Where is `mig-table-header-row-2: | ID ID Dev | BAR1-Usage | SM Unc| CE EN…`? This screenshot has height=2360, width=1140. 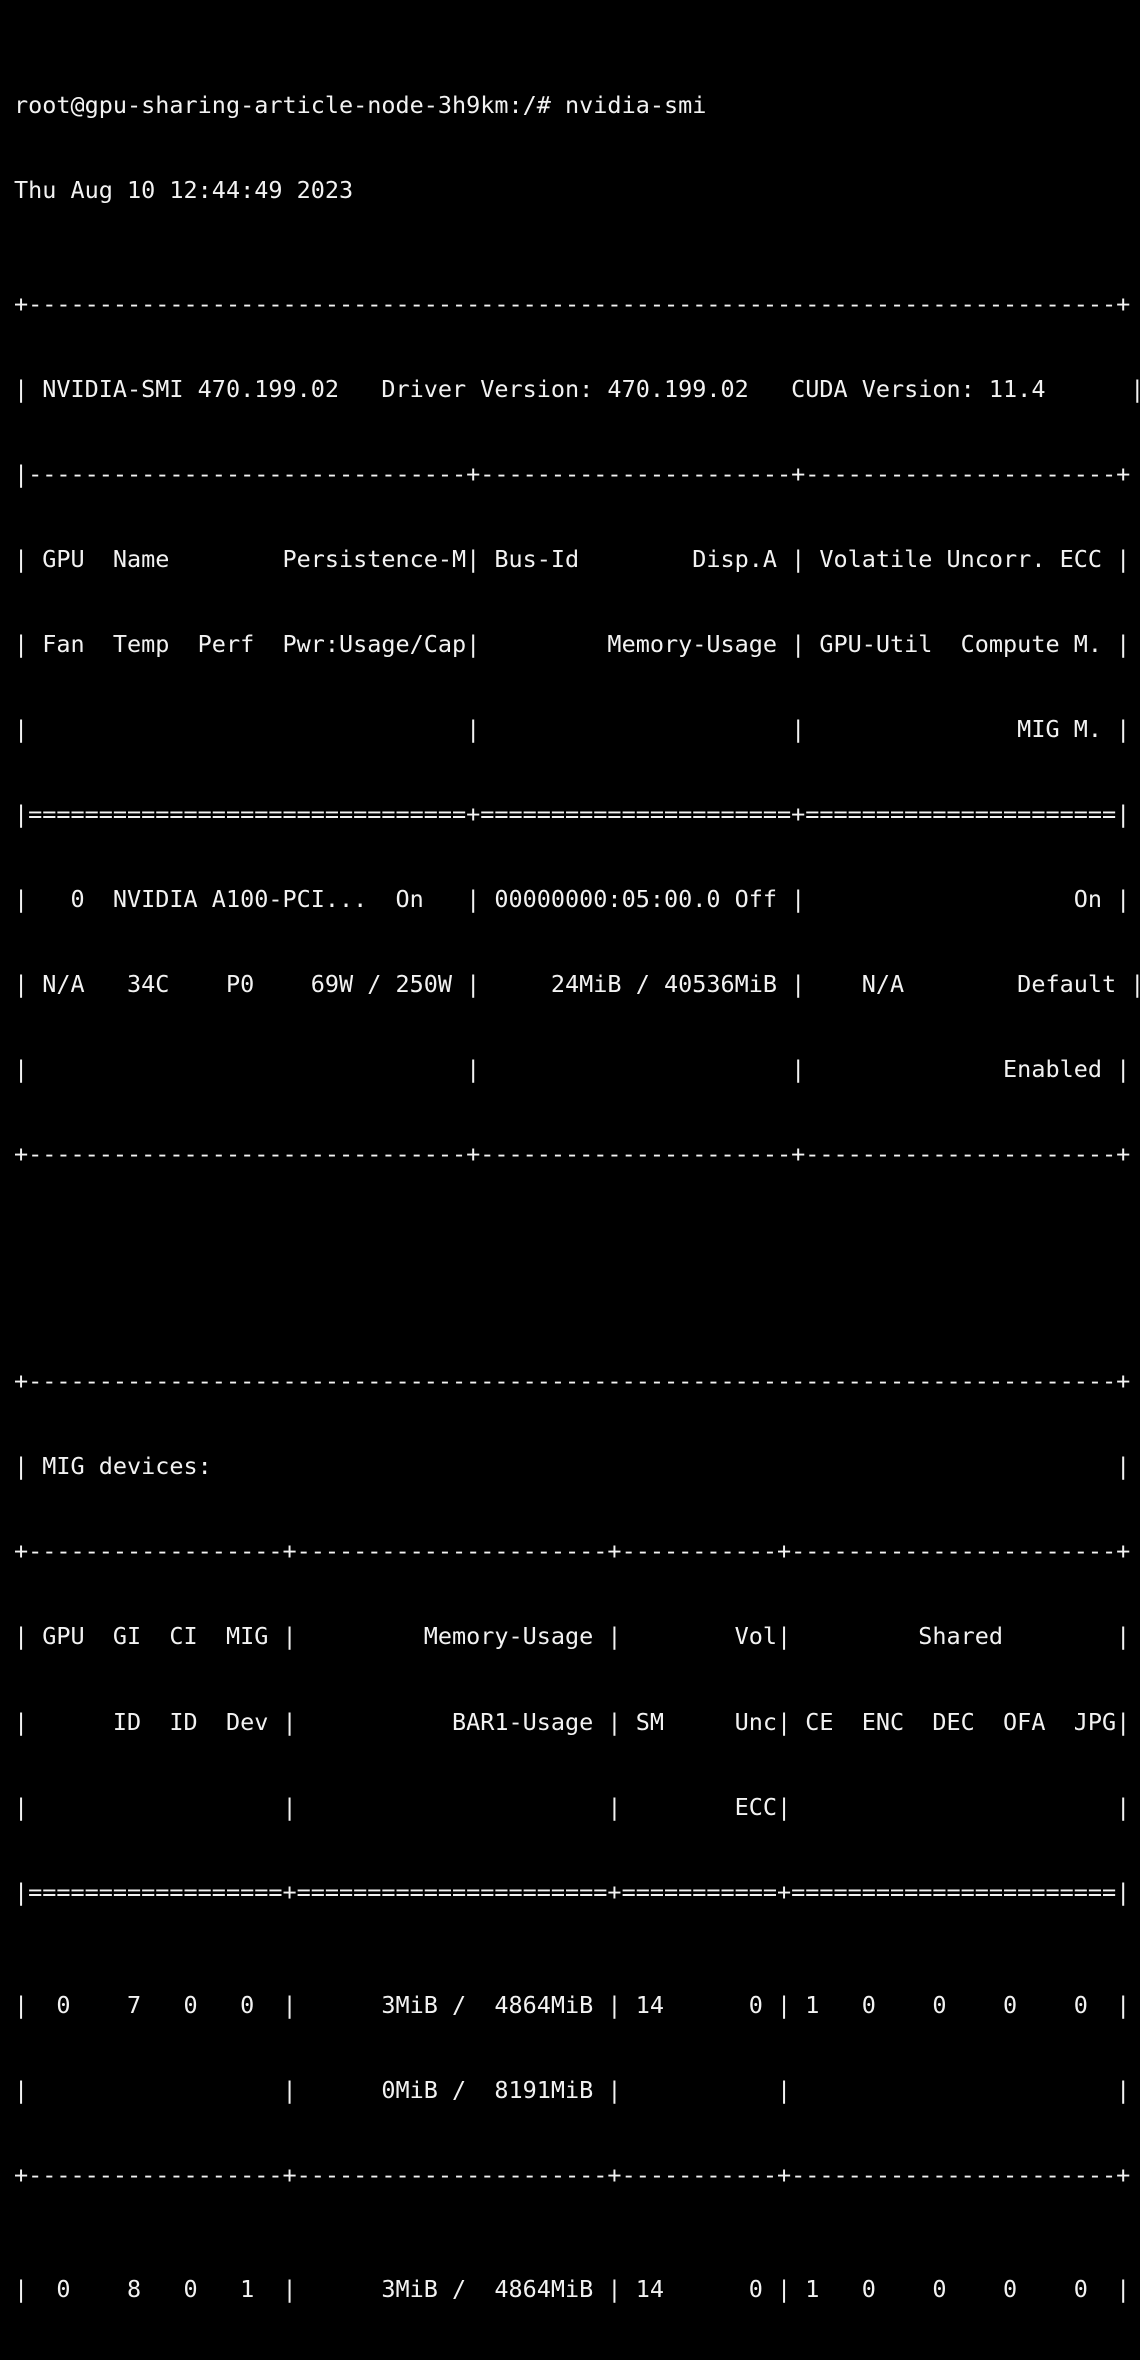 mig-table-header-row-2: | ID ID Dev | BAR1-Usage | SM Unc| CE EN… is located at coordinates (577, 1722).